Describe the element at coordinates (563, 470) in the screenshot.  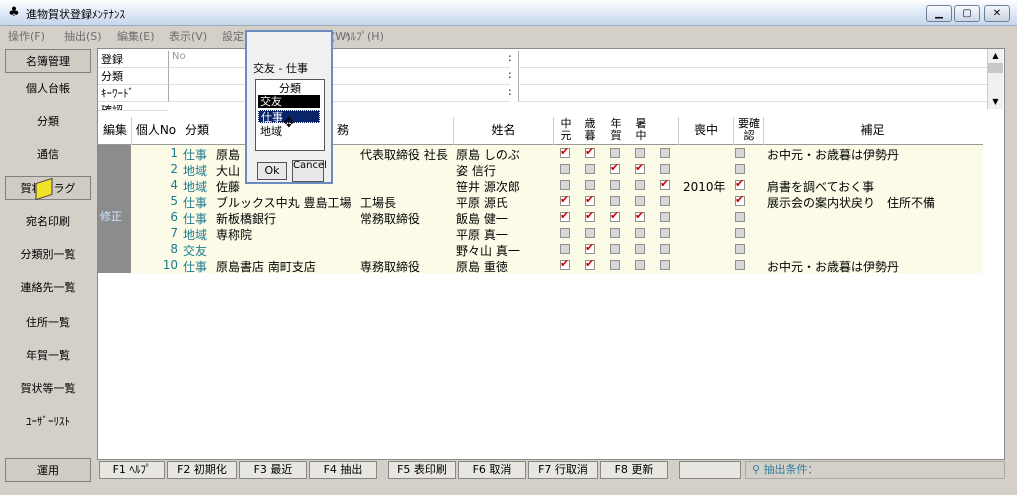
I see `f7-row-cancel-button: F7 行取消` at that location.